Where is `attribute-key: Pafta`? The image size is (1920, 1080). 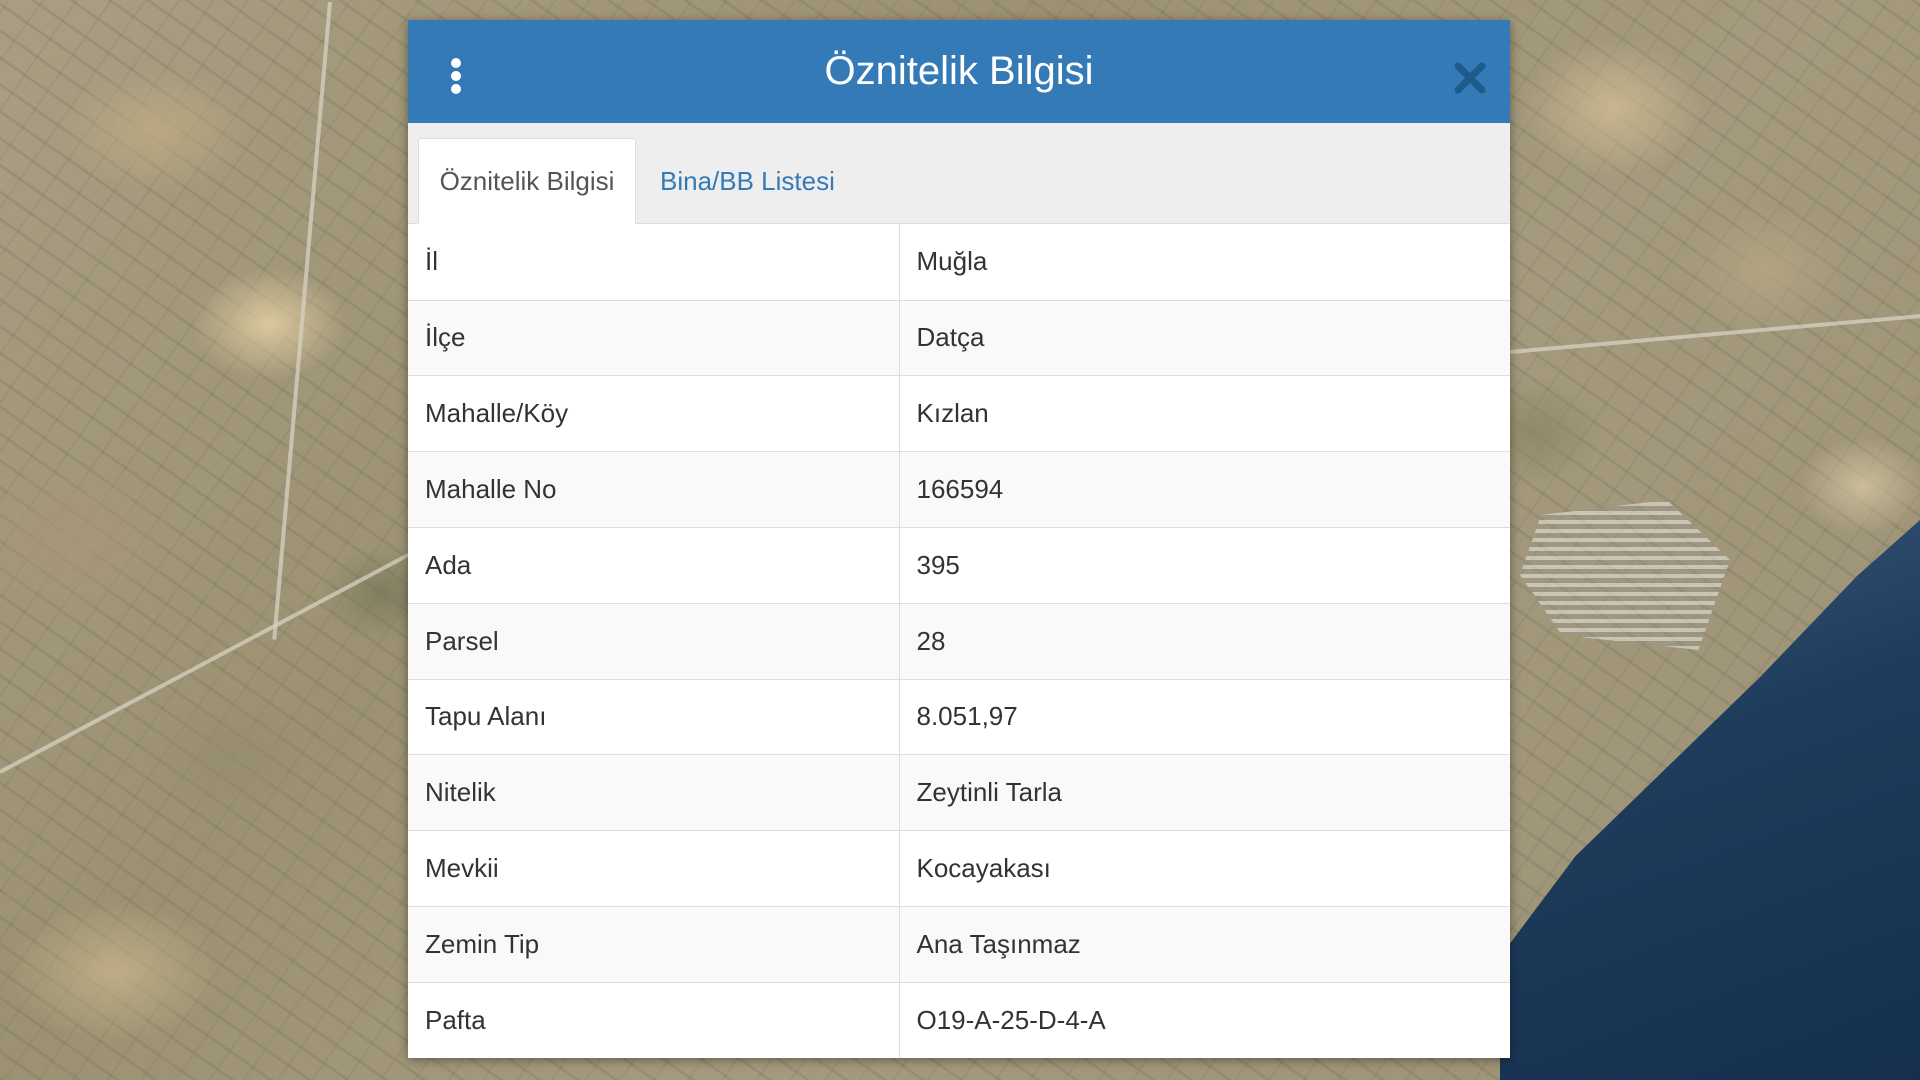 attribute-key: Pafta is located at coordinates (654, 1019).